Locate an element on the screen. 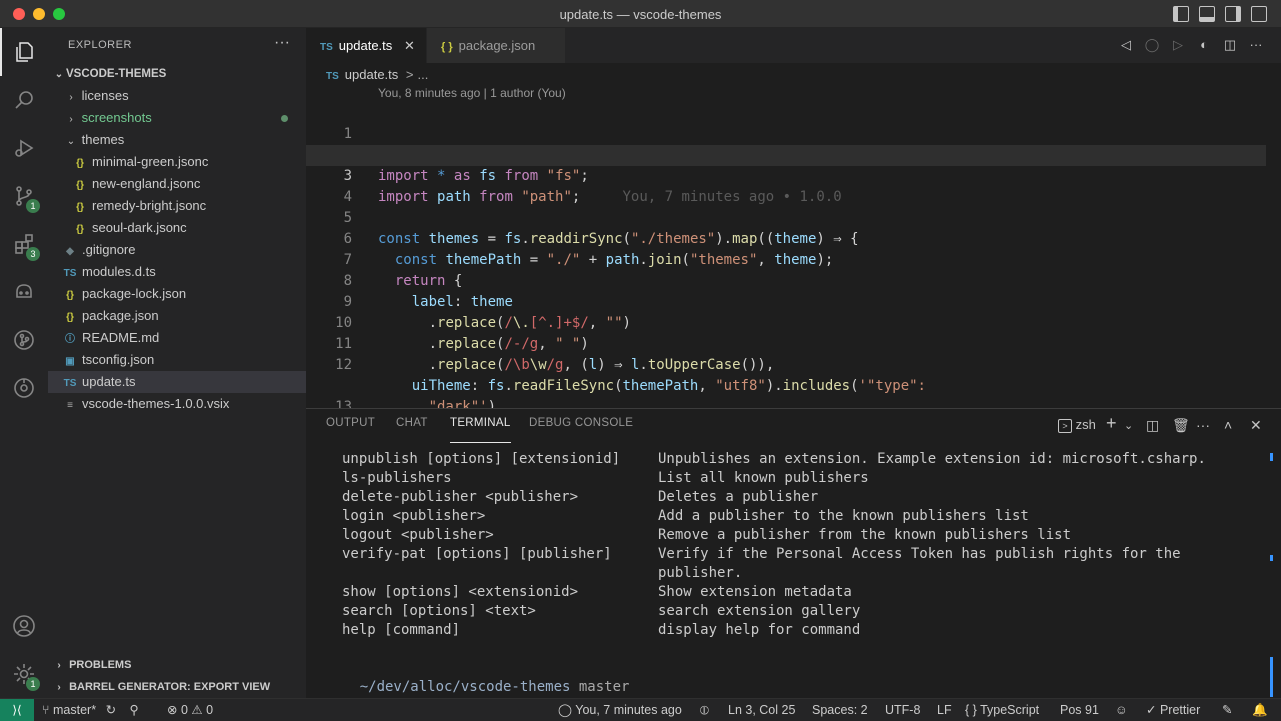 This screenshot has width=1281, height=721. tree-item-update-ts: TS update.ts is located at coordinates (177, 382).